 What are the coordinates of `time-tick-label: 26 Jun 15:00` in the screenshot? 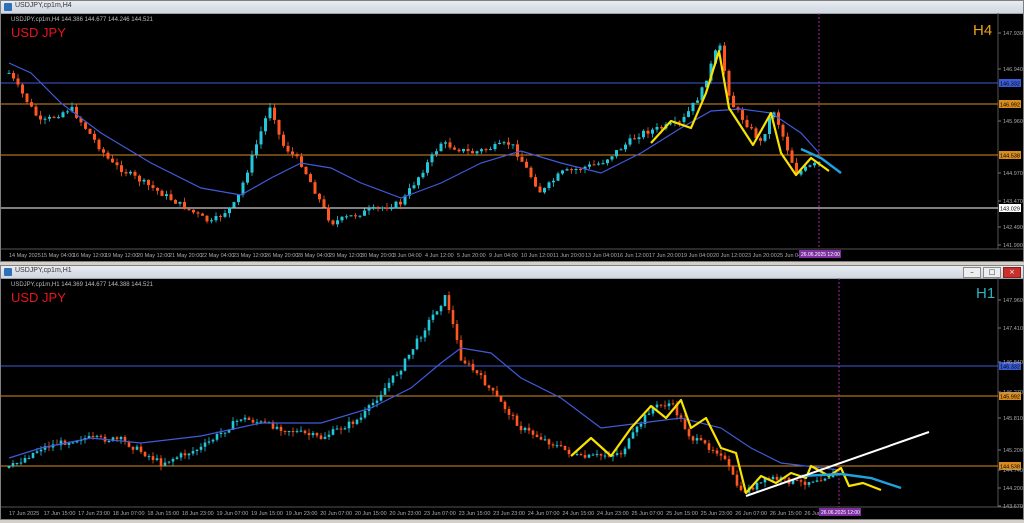 It's located at (786, 514).